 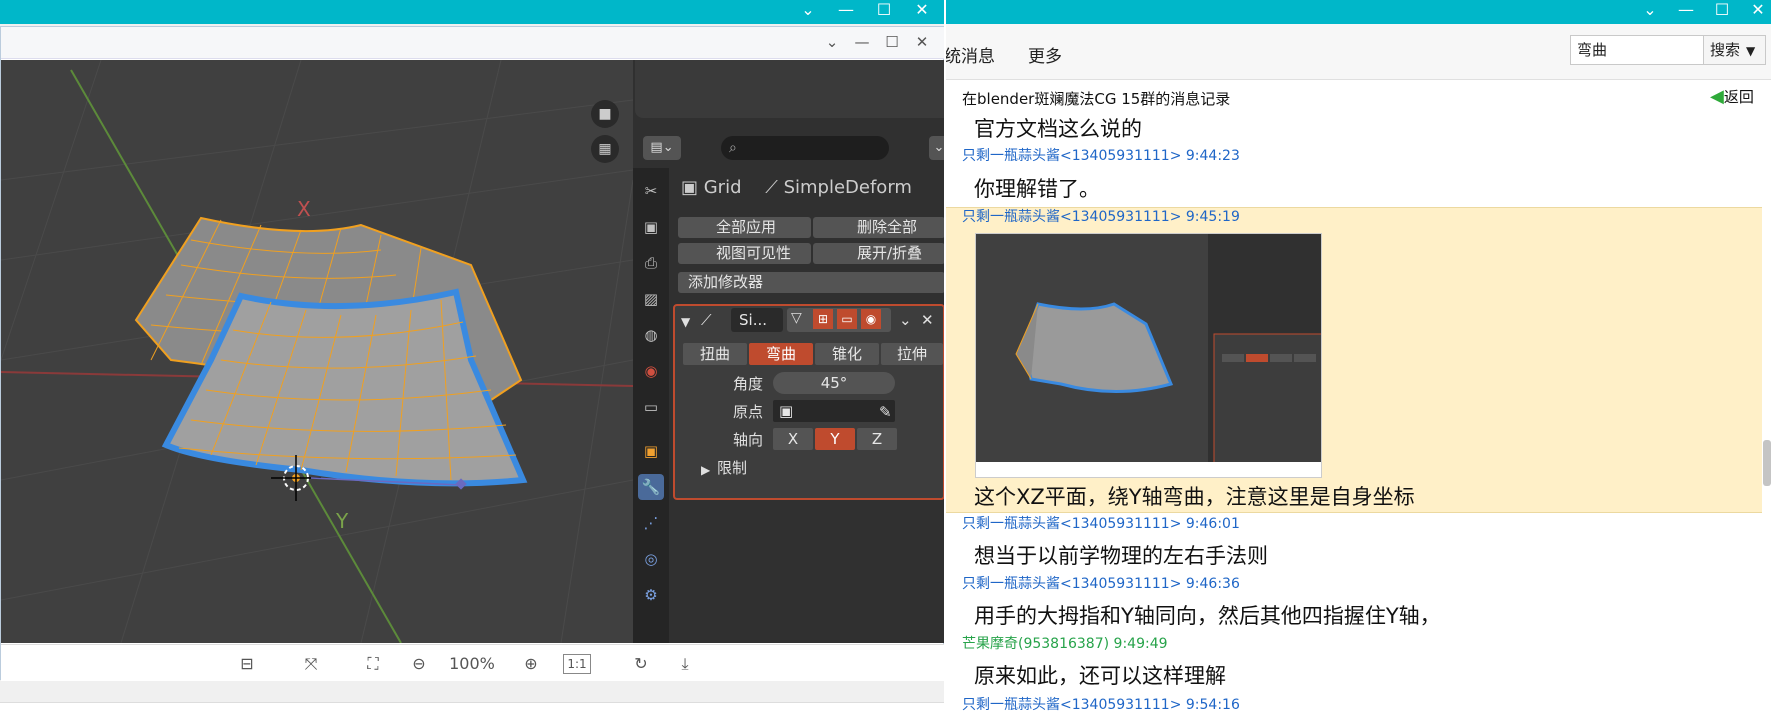 I want to click on search-button: 搜索 ▼, so click(x=1735, y=50).